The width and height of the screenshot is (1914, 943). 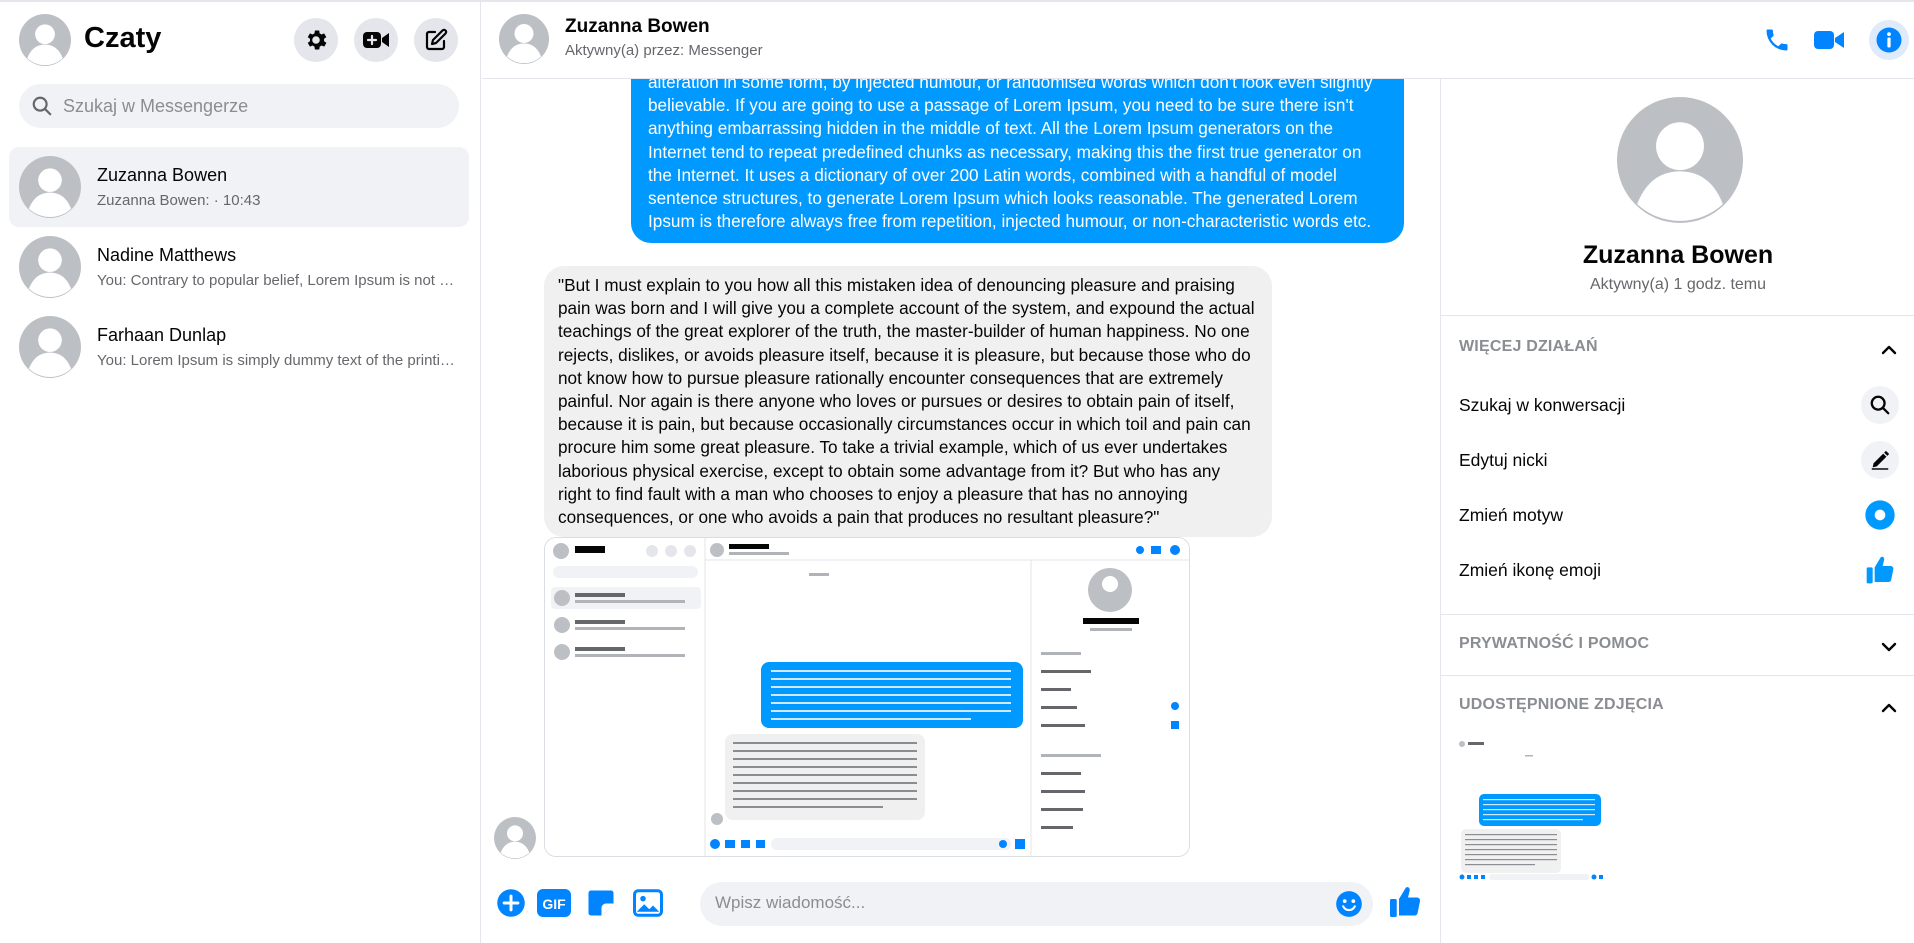 I want to click on more-actions-button, so click(x=511, y=903).